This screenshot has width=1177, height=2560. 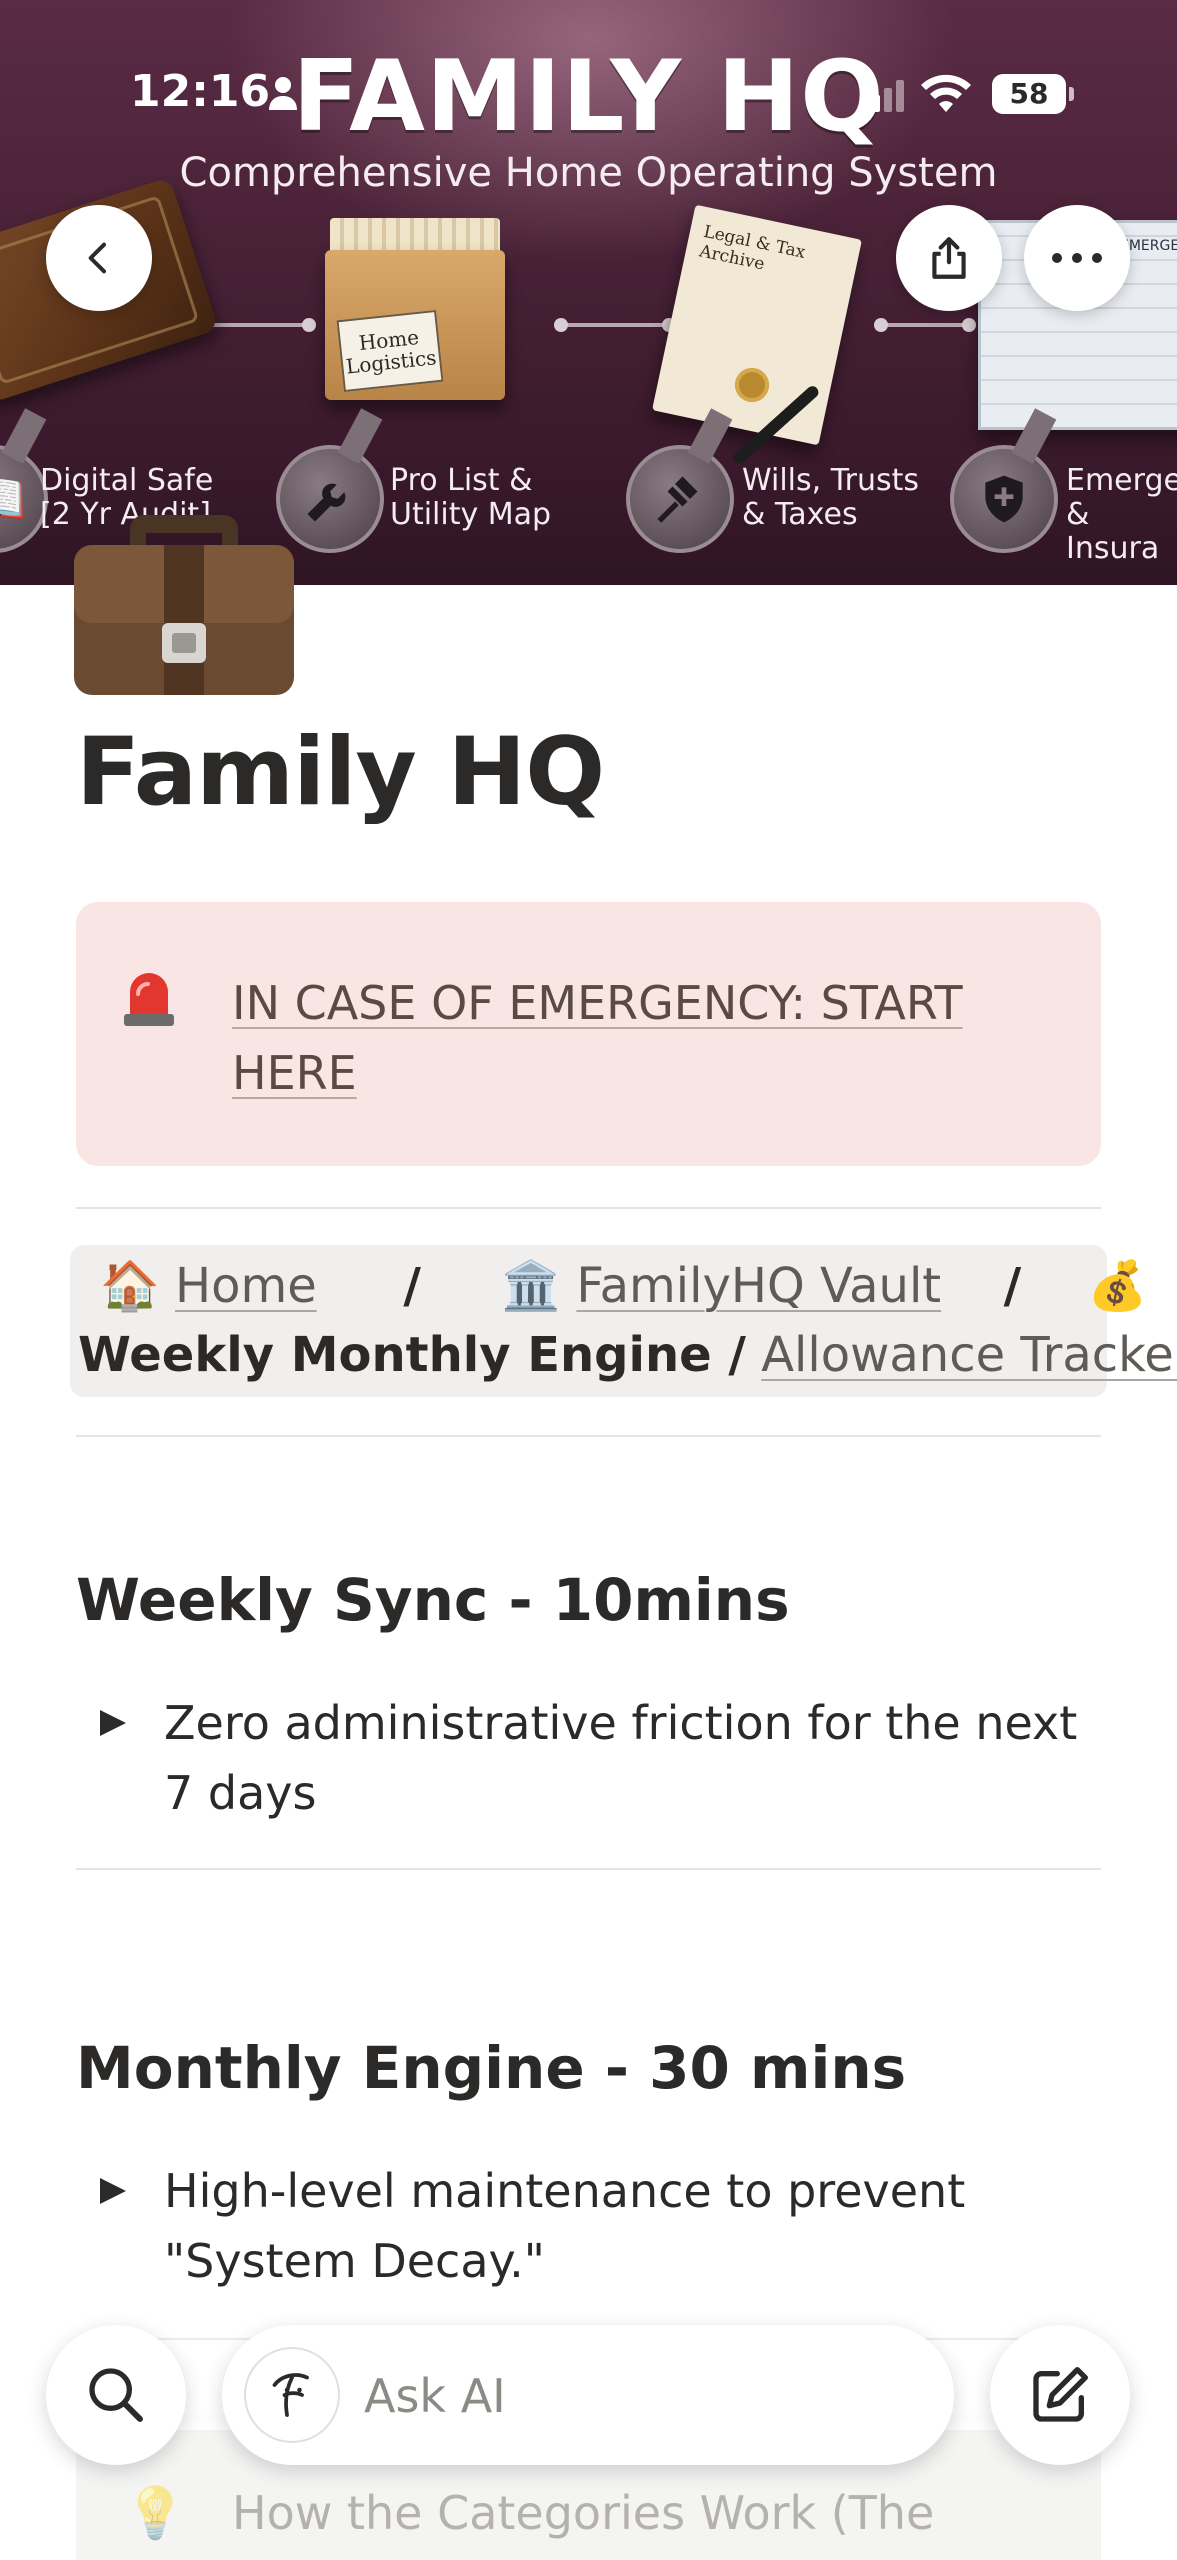 What do you see at coordinates (292, 2395) in the screenshot?
I see `ai-face-icon` at bounding box center [292, 2395].